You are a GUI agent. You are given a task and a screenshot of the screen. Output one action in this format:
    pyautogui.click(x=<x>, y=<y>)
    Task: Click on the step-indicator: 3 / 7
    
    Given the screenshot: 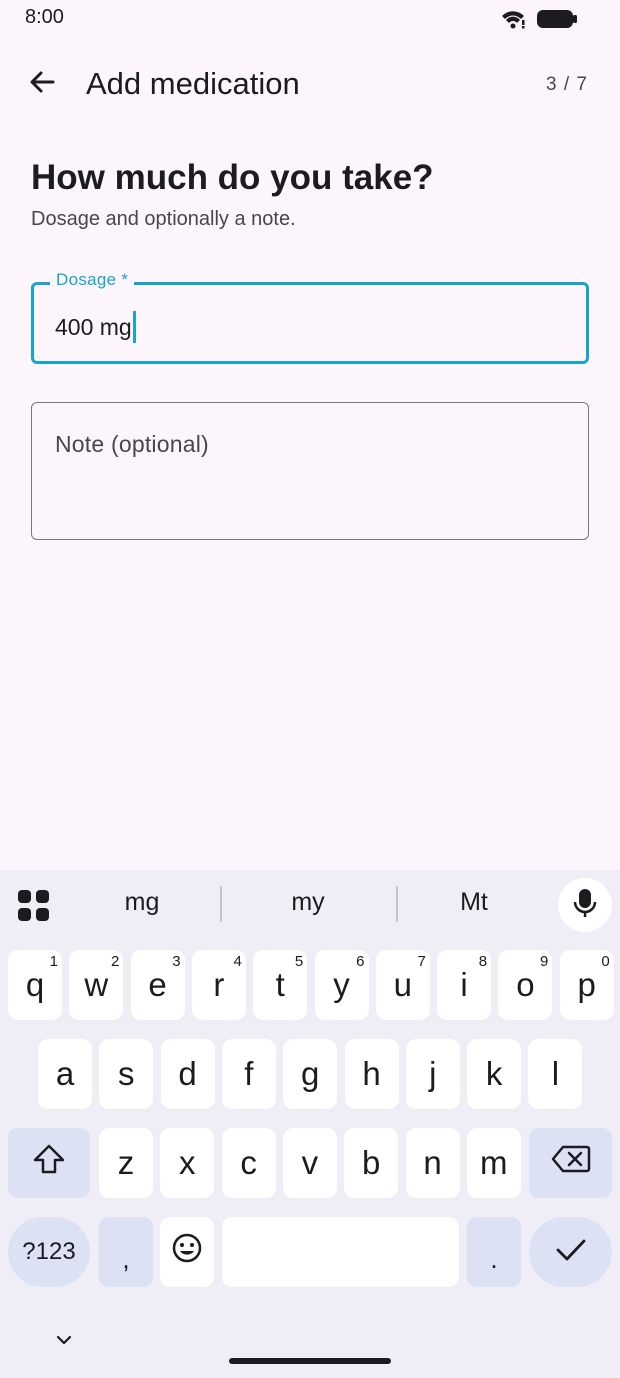 What is the action you would take?
    pyautogui.click(x=567, y=84)
    